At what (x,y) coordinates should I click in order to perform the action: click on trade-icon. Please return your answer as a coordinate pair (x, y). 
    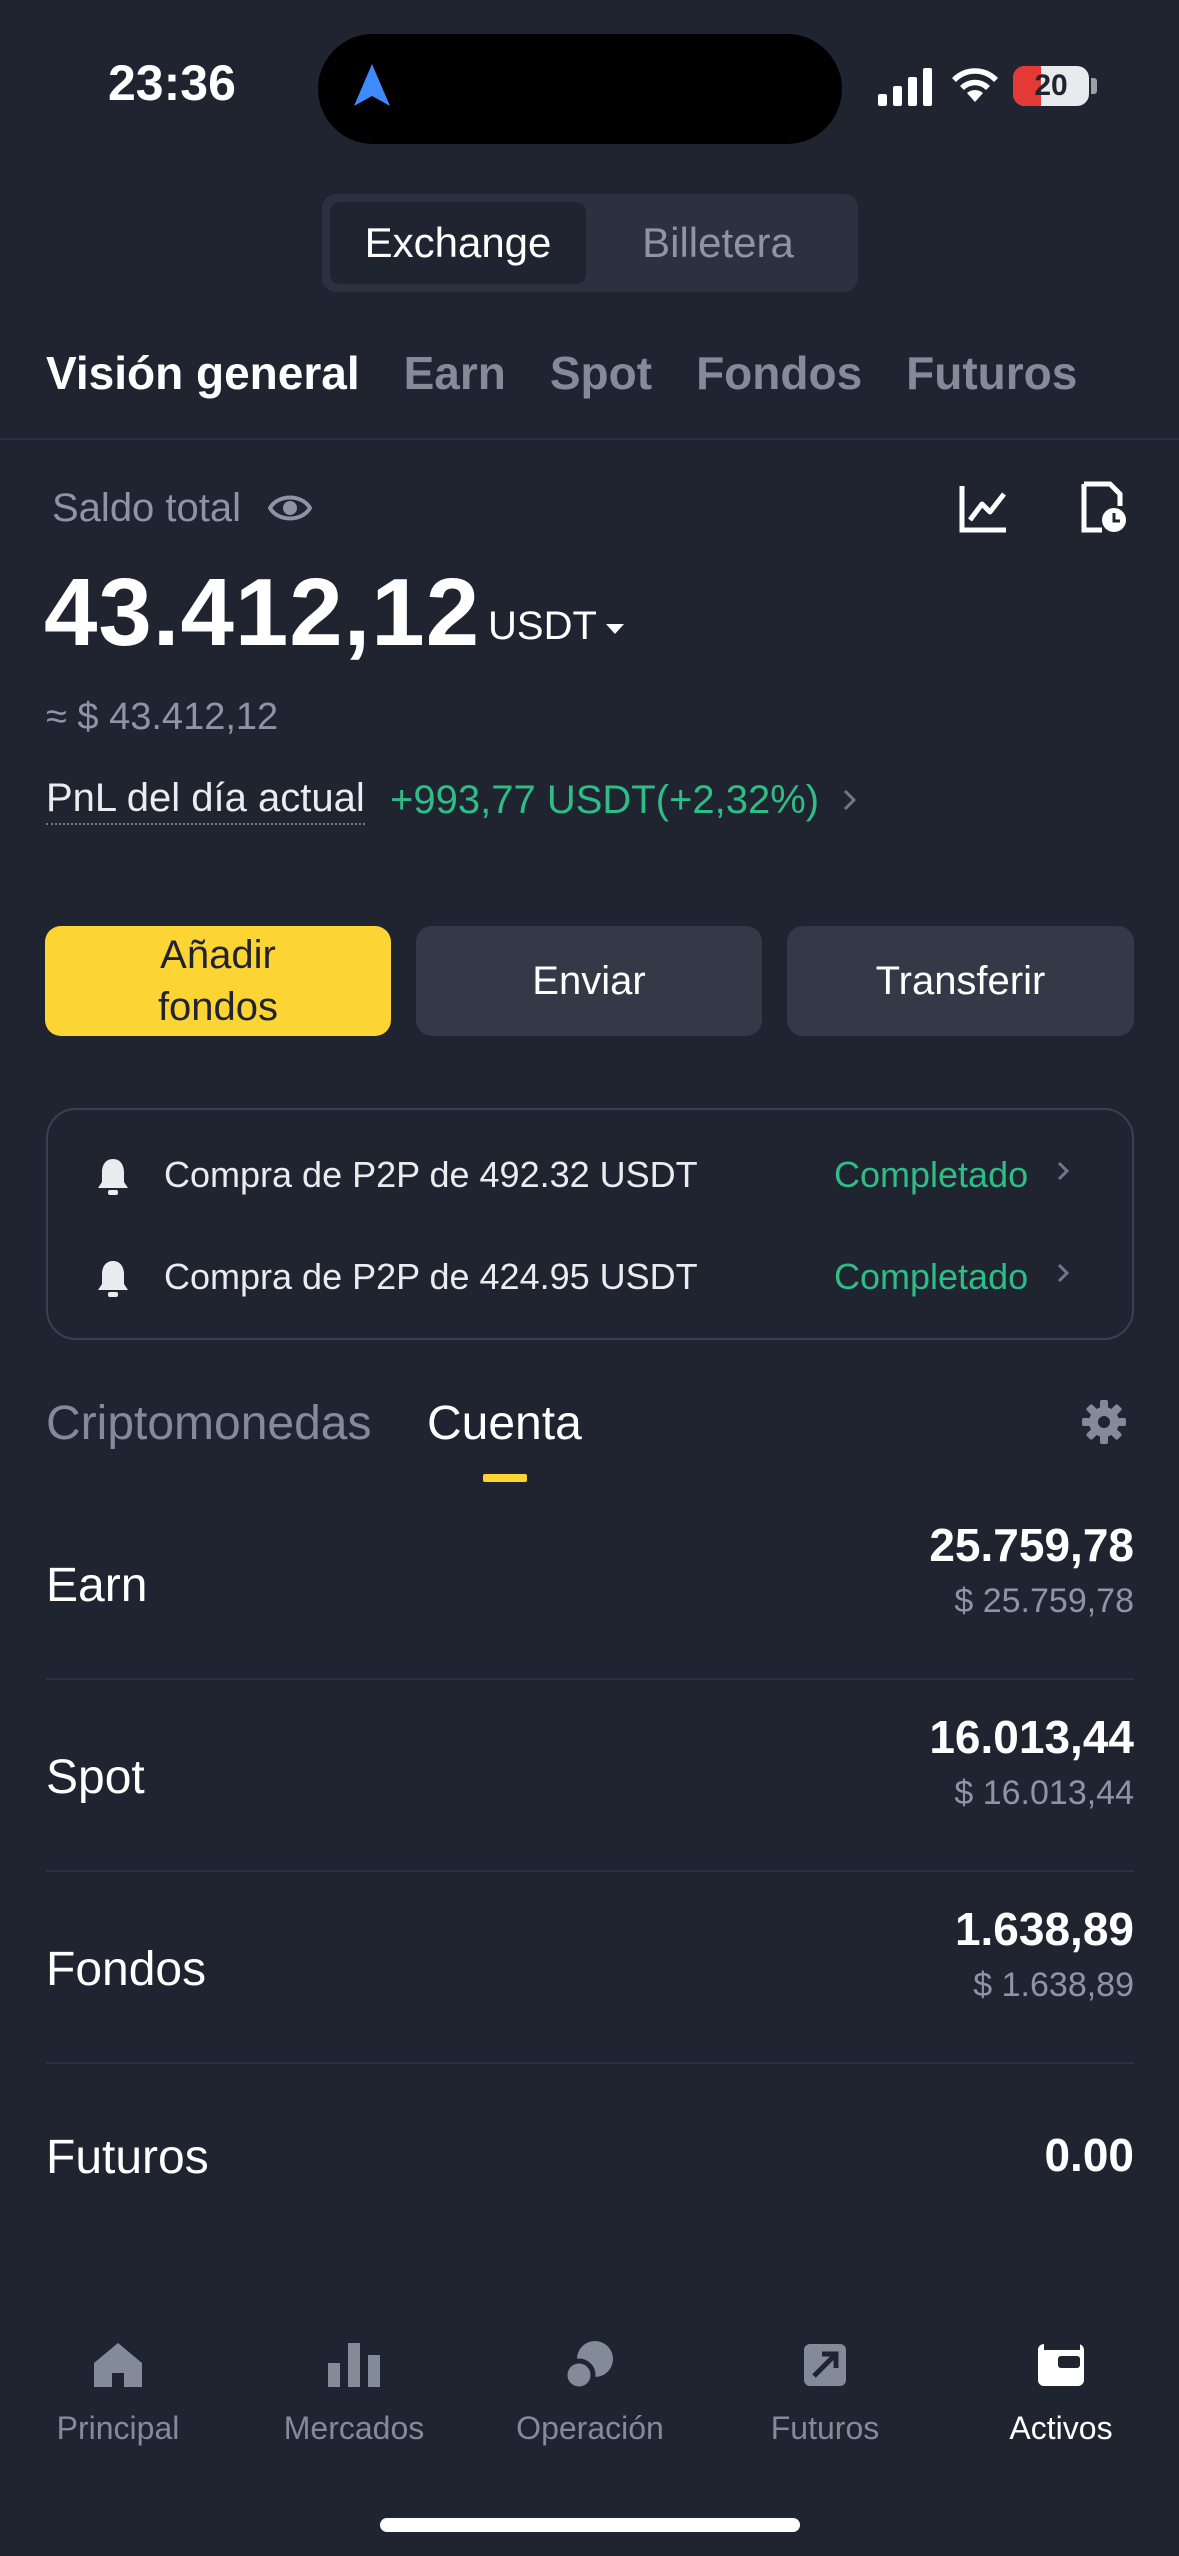
    Looking at the image, I should click on (590, 2365).